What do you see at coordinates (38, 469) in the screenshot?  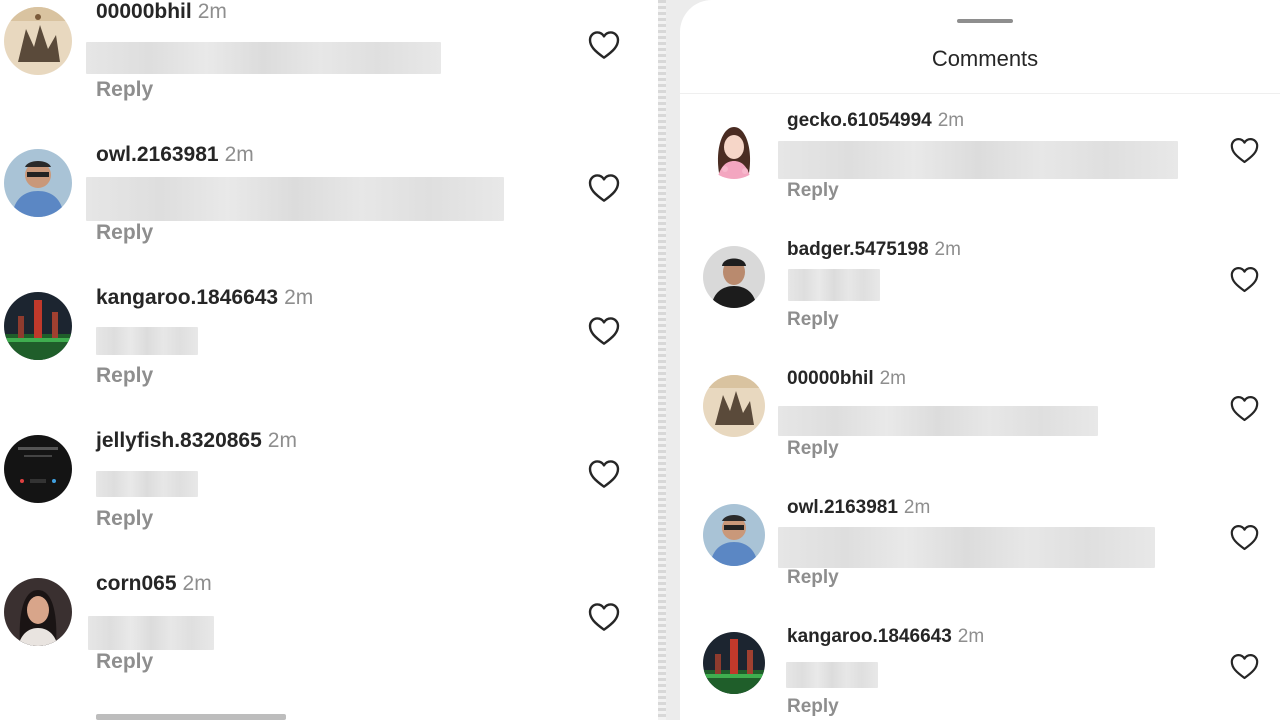 I see `dark-screen-avatar` at bounding box center [38, 469].